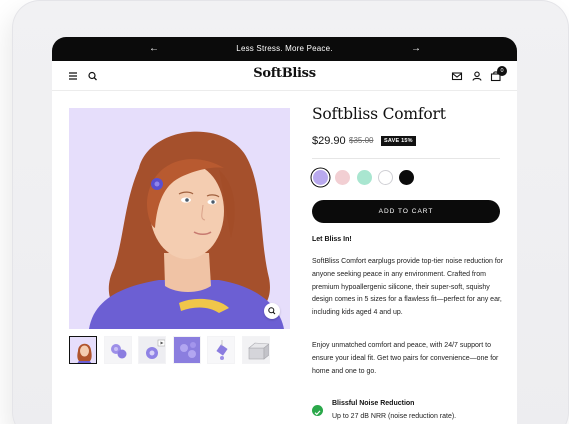  I want to click on announcement-text: Less Stress. More Peace., so click(284, 48).